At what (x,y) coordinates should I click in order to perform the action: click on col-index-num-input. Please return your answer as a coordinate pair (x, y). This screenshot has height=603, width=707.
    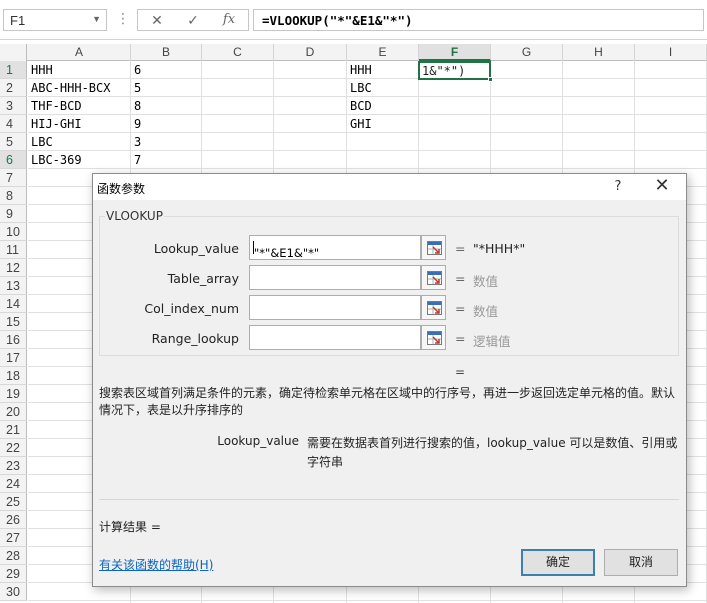
    Looking at the image, I should click on (335, 307).